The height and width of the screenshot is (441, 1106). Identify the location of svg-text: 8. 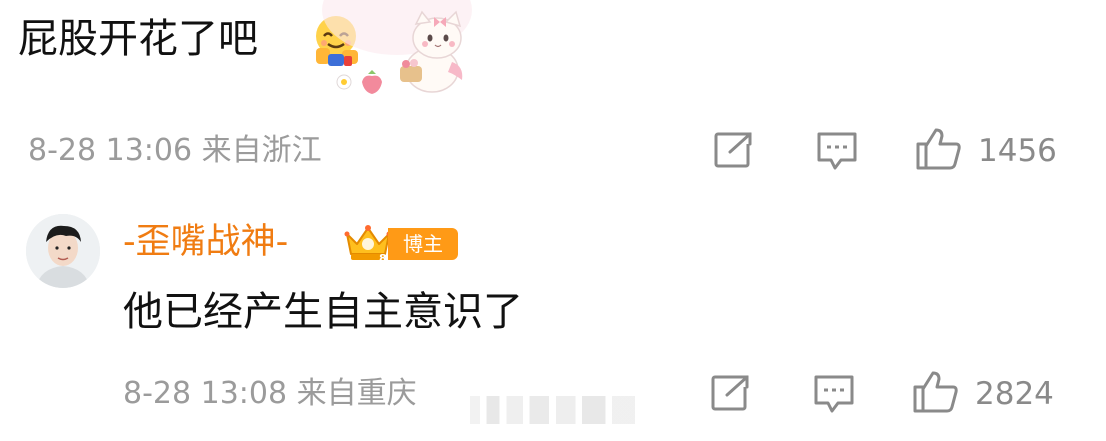
(383, 258).